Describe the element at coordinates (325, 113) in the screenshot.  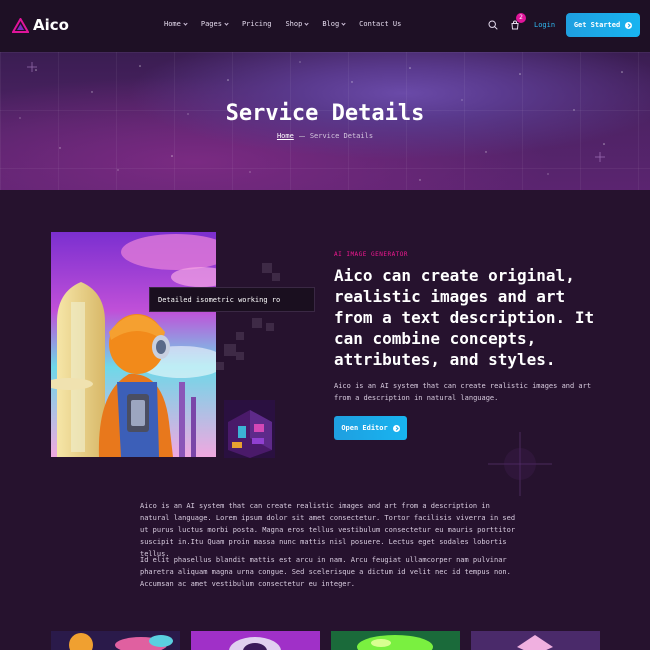
I see `page-title: Service Details` at that location.